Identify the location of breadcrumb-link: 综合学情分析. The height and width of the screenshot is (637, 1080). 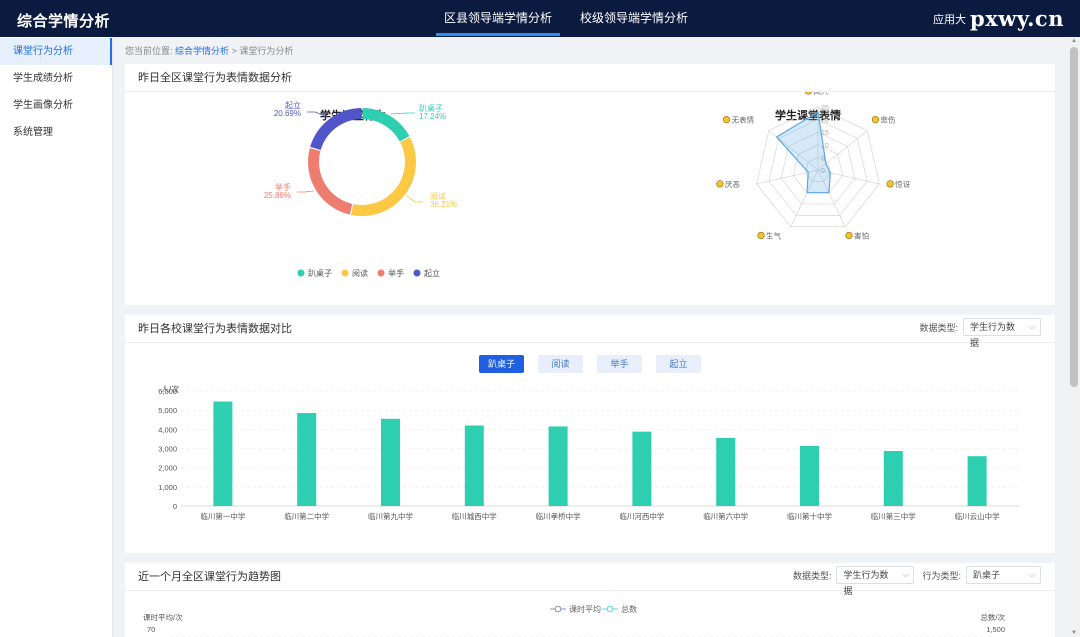
(202, 51).